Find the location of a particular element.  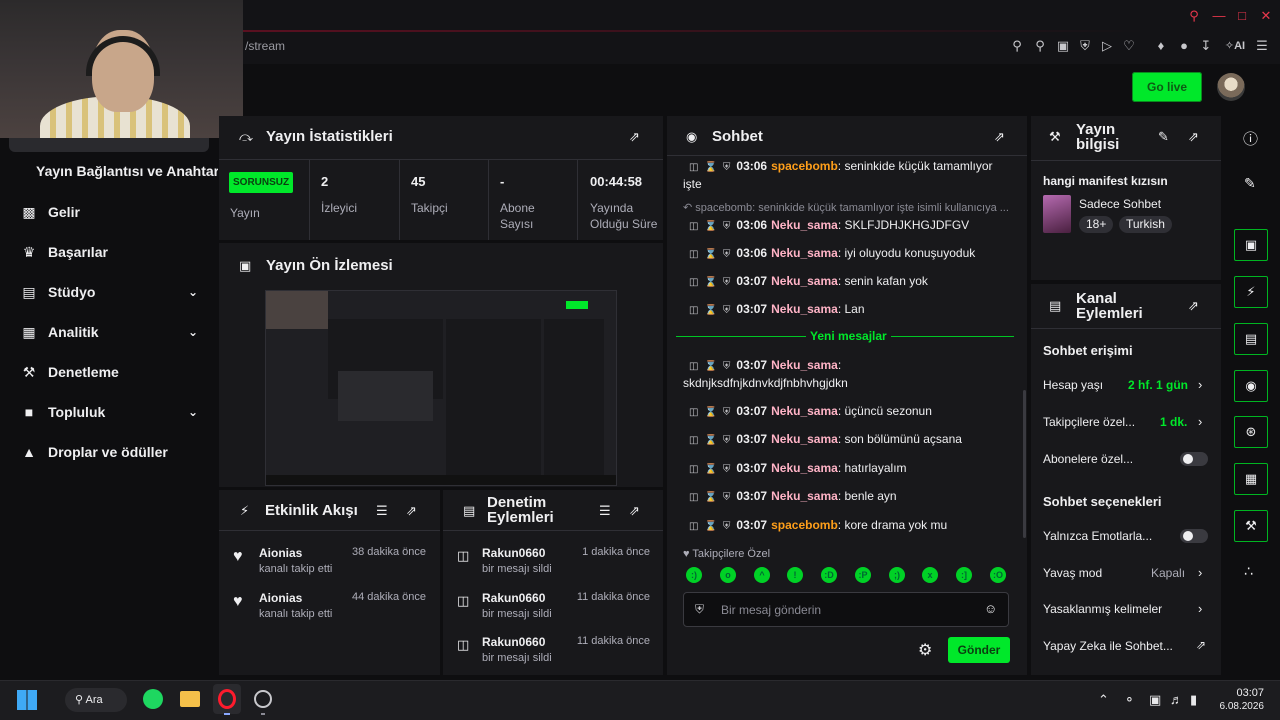

emote-icon: ;) is located at coordinates (897, 575).